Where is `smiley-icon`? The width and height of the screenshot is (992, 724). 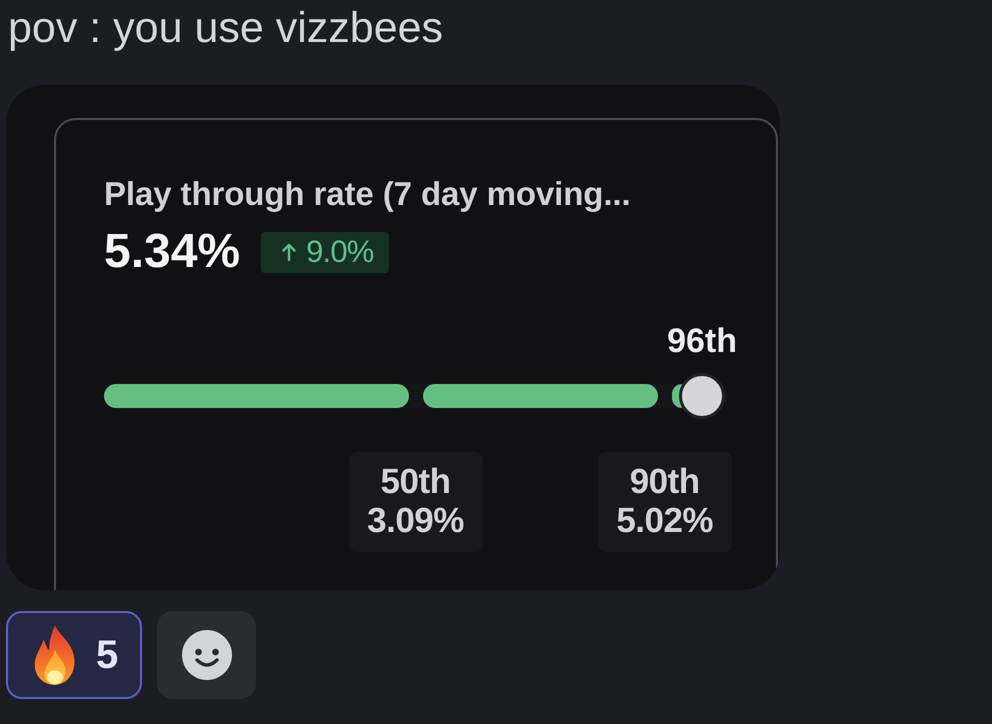 smiley-icon is located at coordinates (207, 655).